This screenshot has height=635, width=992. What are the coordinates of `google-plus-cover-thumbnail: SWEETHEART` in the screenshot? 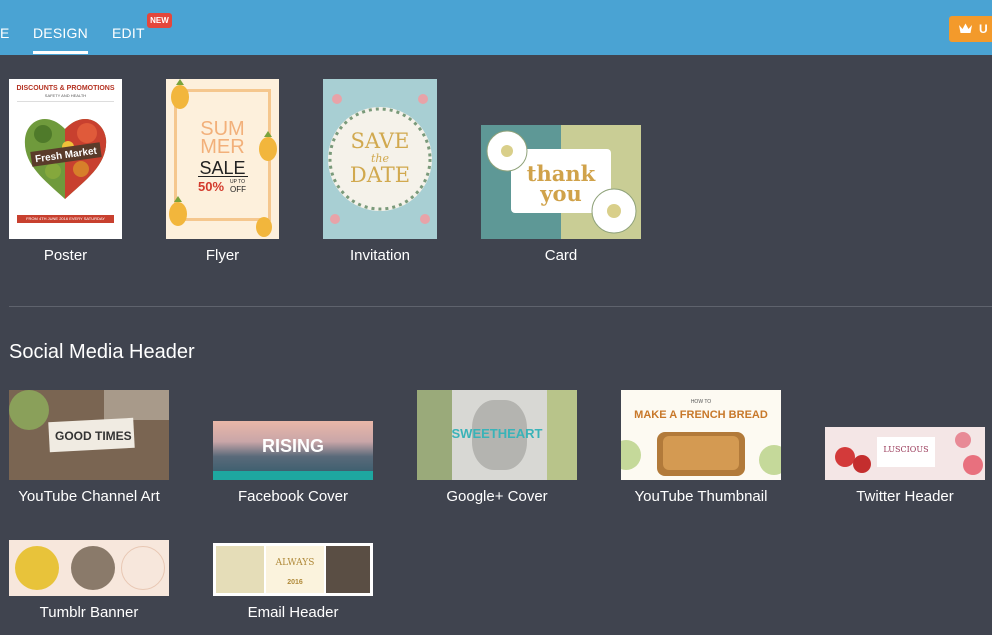 It's located at (497, 435).